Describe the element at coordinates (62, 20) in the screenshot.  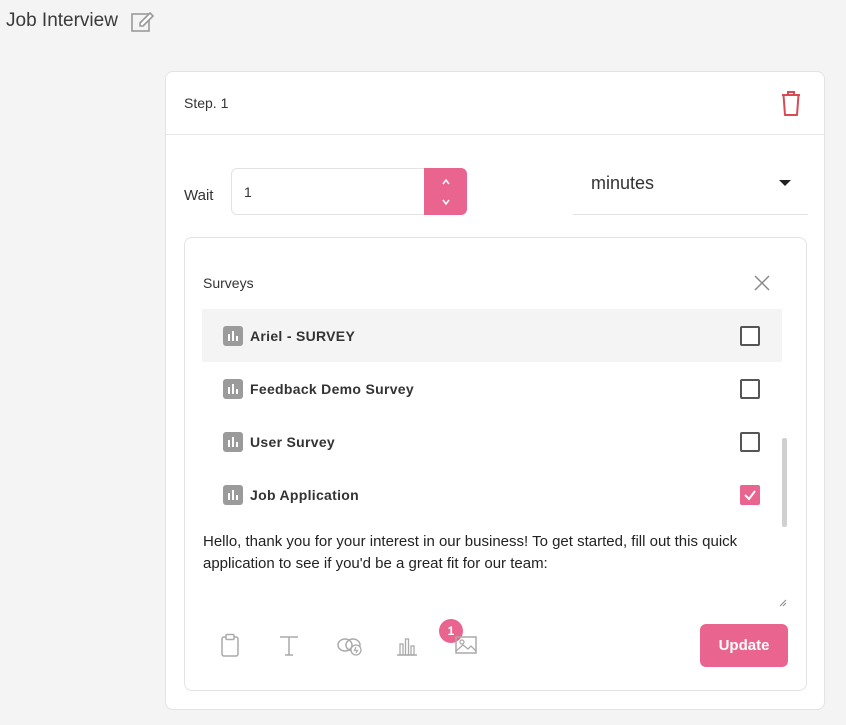
I see `page-title: Job Interview` at that location.